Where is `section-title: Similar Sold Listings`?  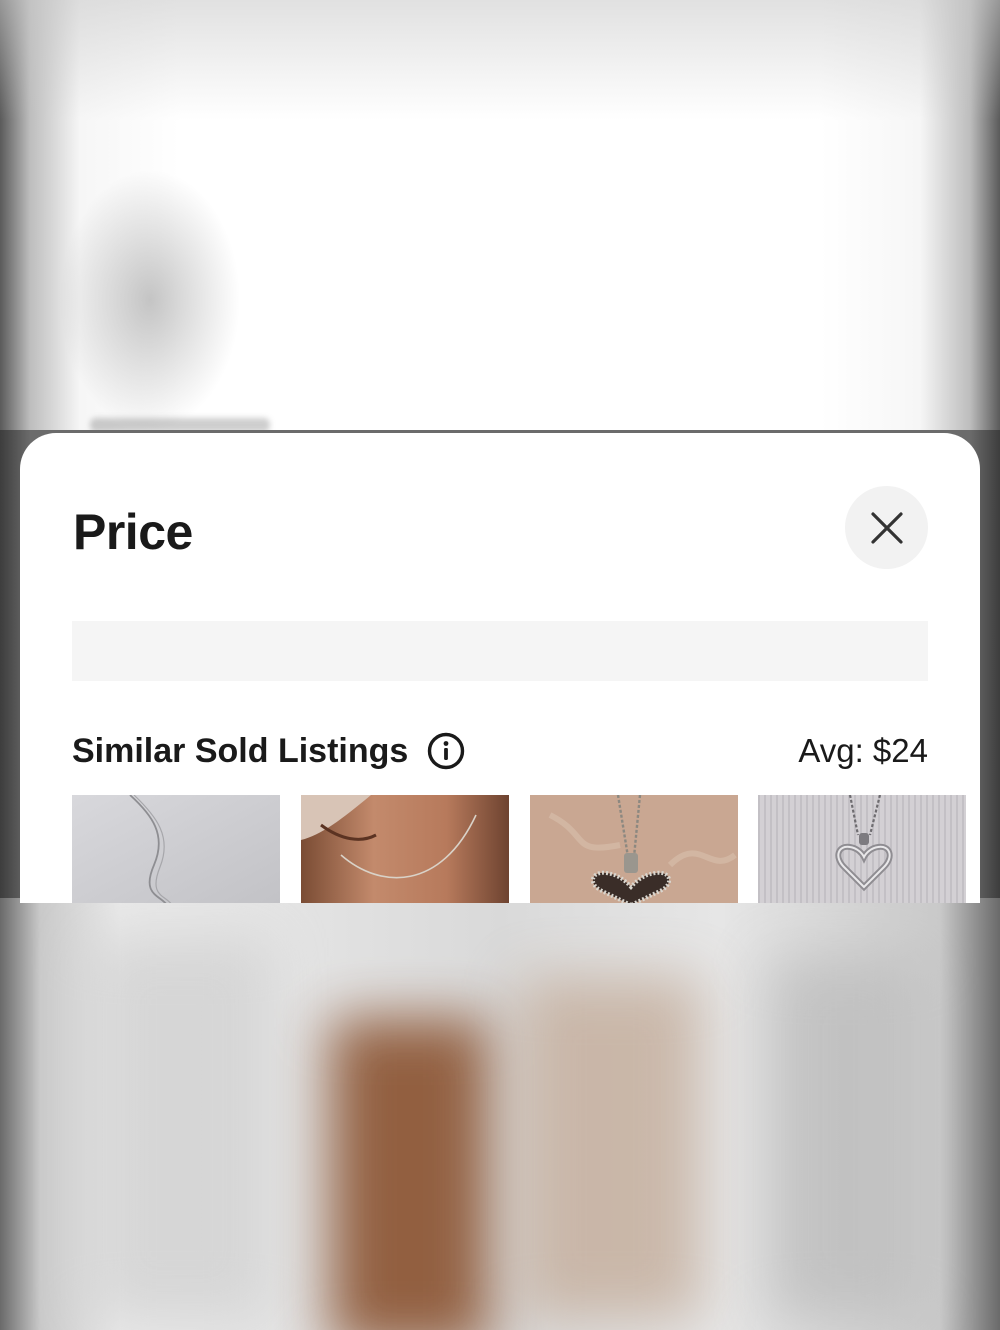 section-title: Similar Sold Listings is located at coordinates (240, 750).